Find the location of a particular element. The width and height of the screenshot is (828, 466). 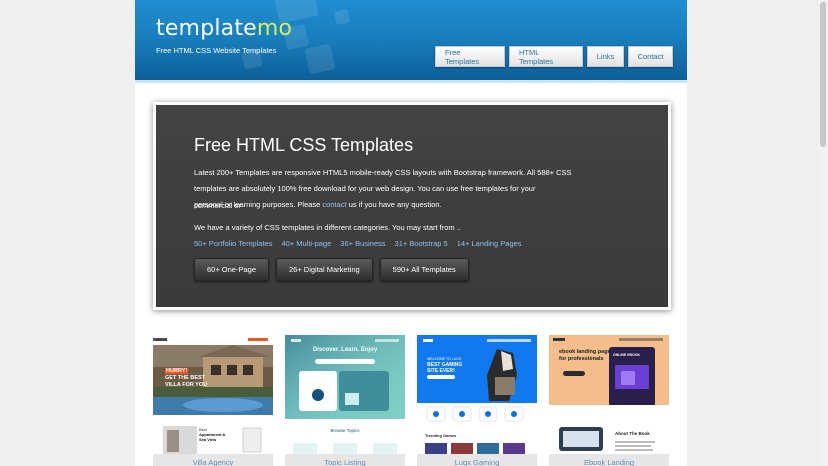

villa-brand: VILLA is located at coordinates (162, 339).